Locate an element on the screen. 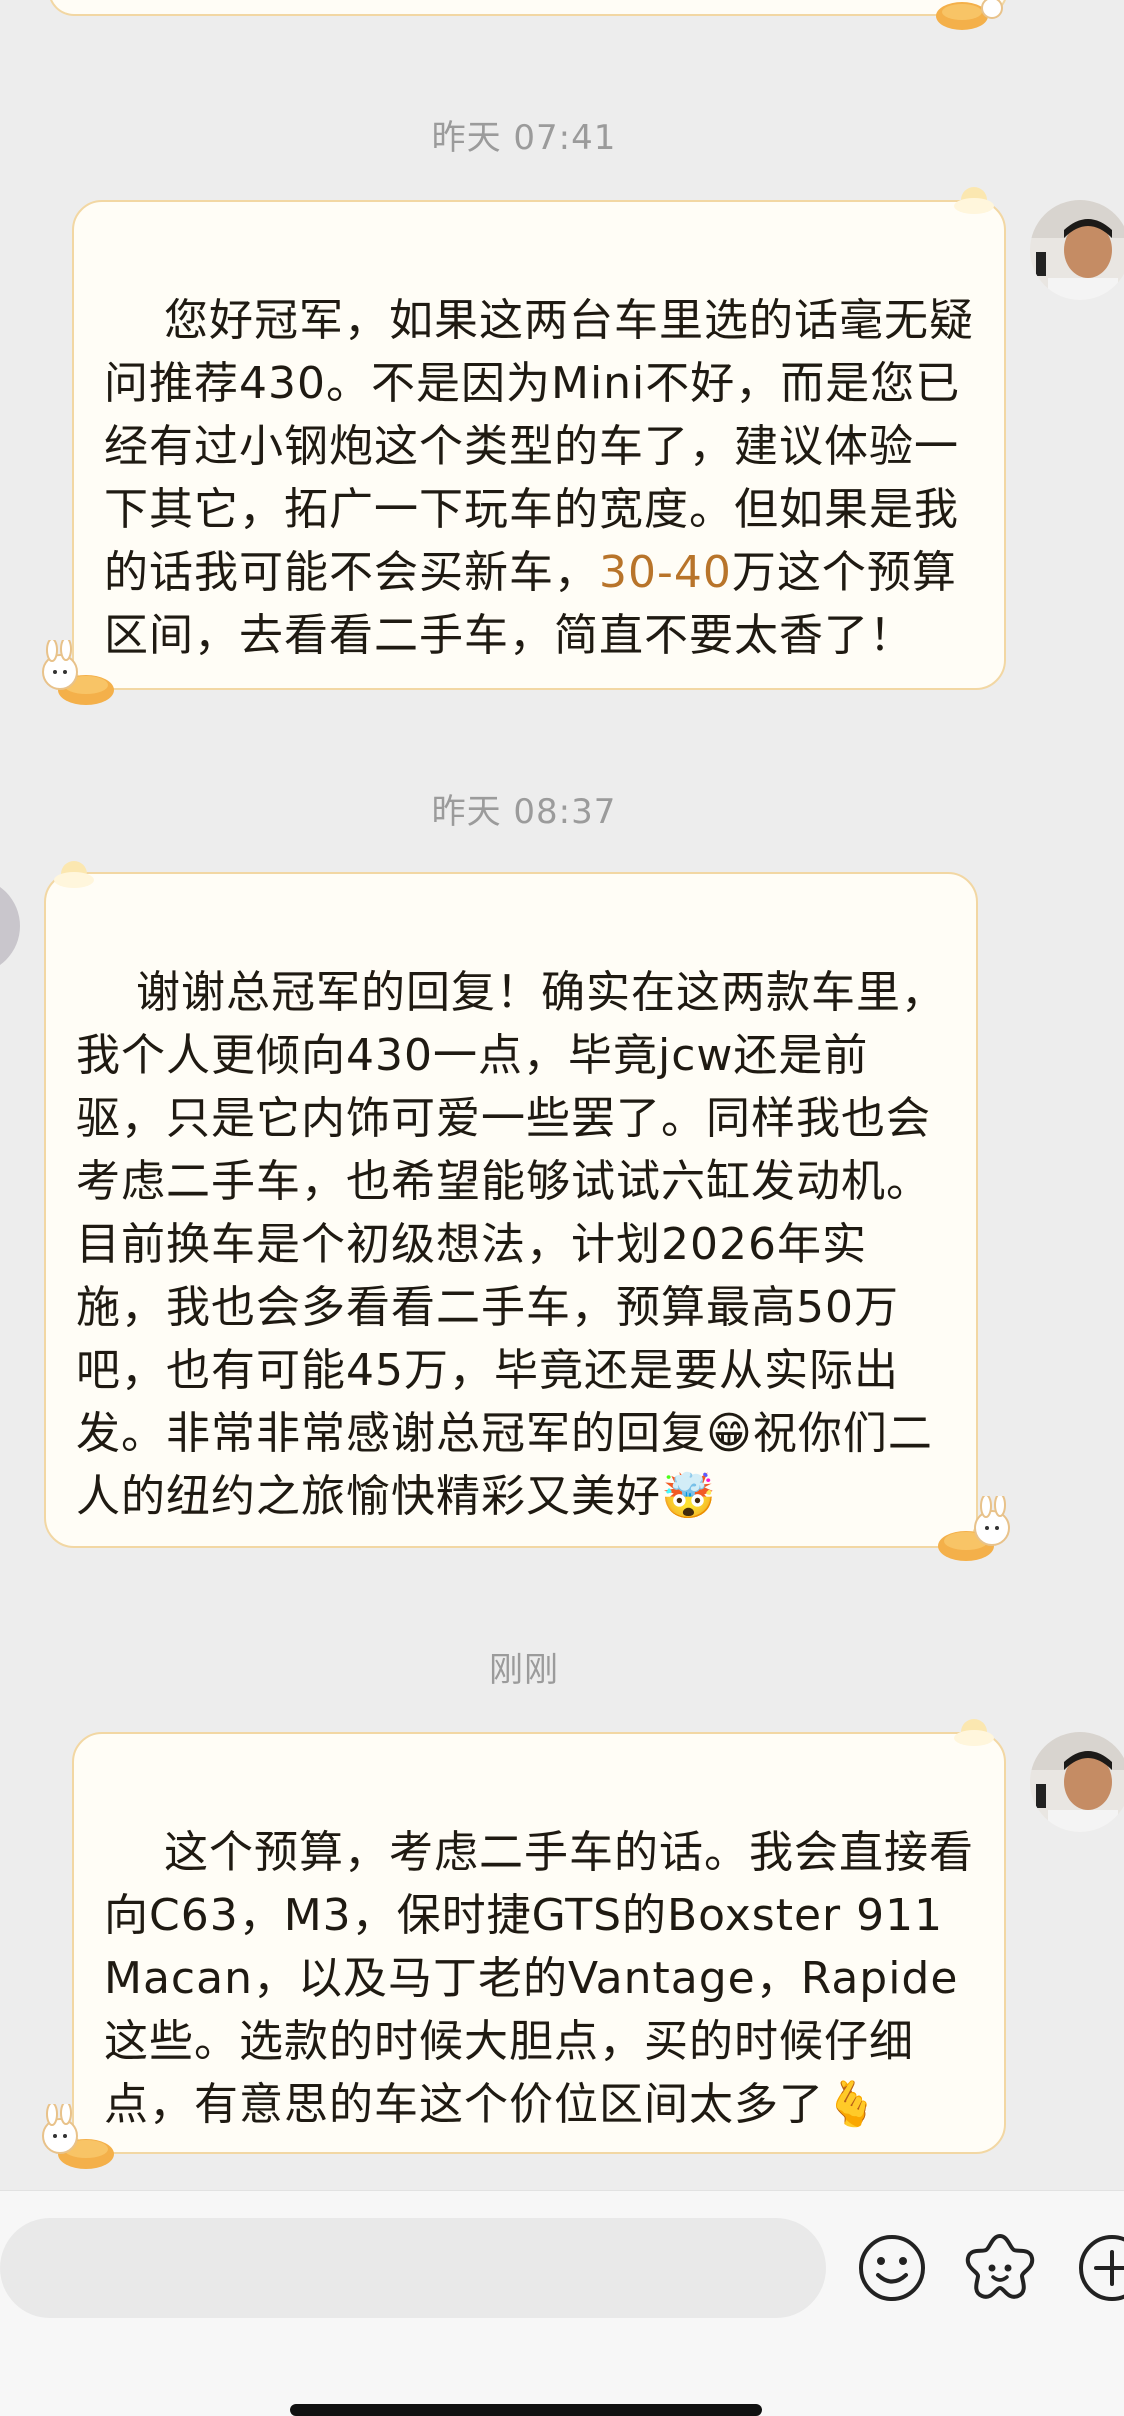  message-timestamp: 昨天 07:41 is located at coordinates (524, 138).